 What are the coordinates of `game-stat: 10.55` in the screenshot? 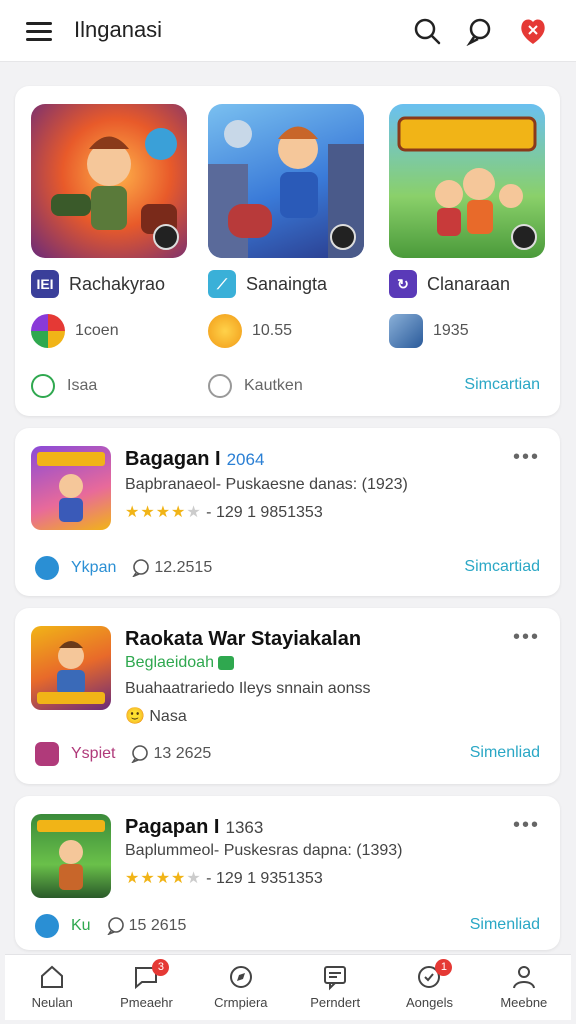 It's located at (272, 330).